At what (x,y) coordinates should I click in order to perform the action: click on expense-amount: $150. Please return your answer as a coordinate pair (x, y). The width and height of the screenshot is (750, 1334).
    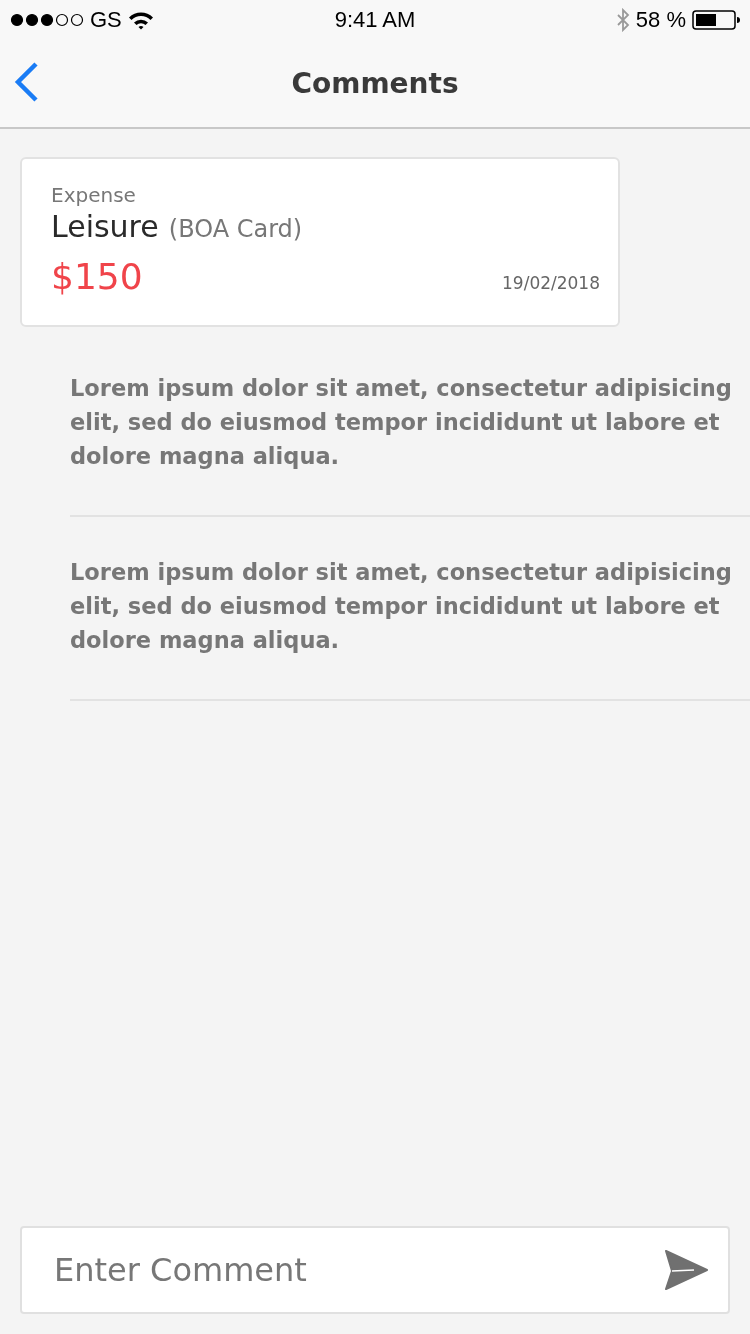
    Looking at the image, I should click on (97, 276).